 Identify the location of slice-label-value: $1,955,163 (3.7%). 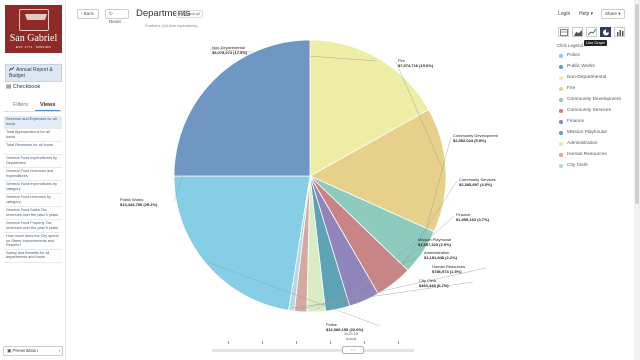
(472, 219).